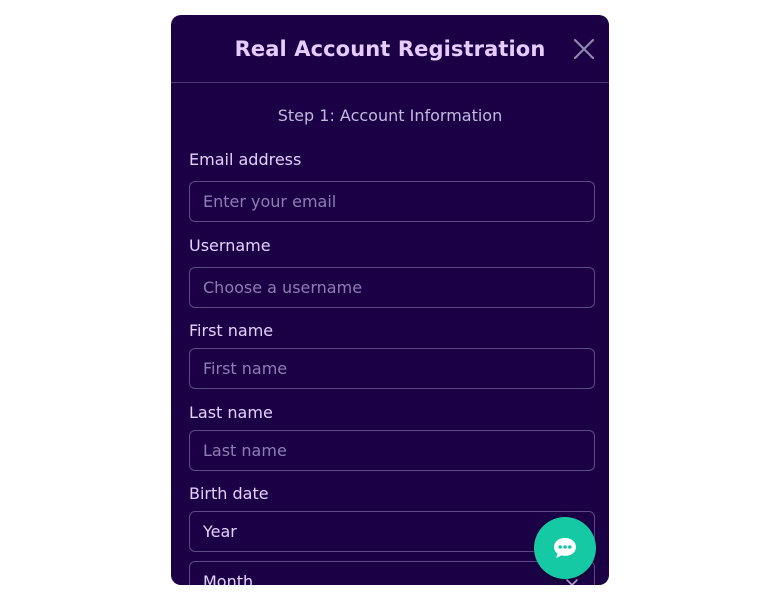  I want to click on last-name-field, so click(392, 450).